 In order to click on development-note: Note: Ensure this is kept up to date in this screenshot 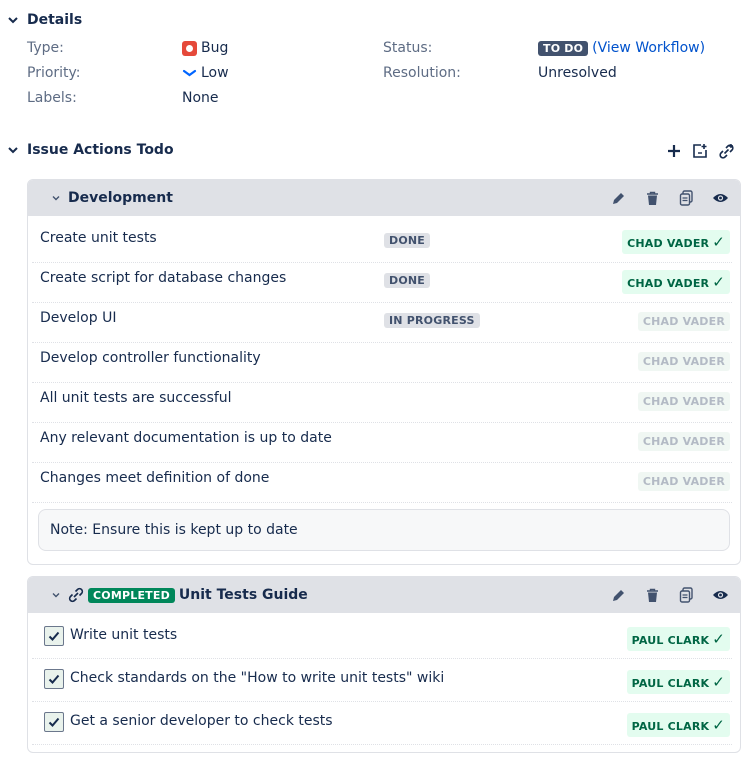, I will do `click(384, 530)`.